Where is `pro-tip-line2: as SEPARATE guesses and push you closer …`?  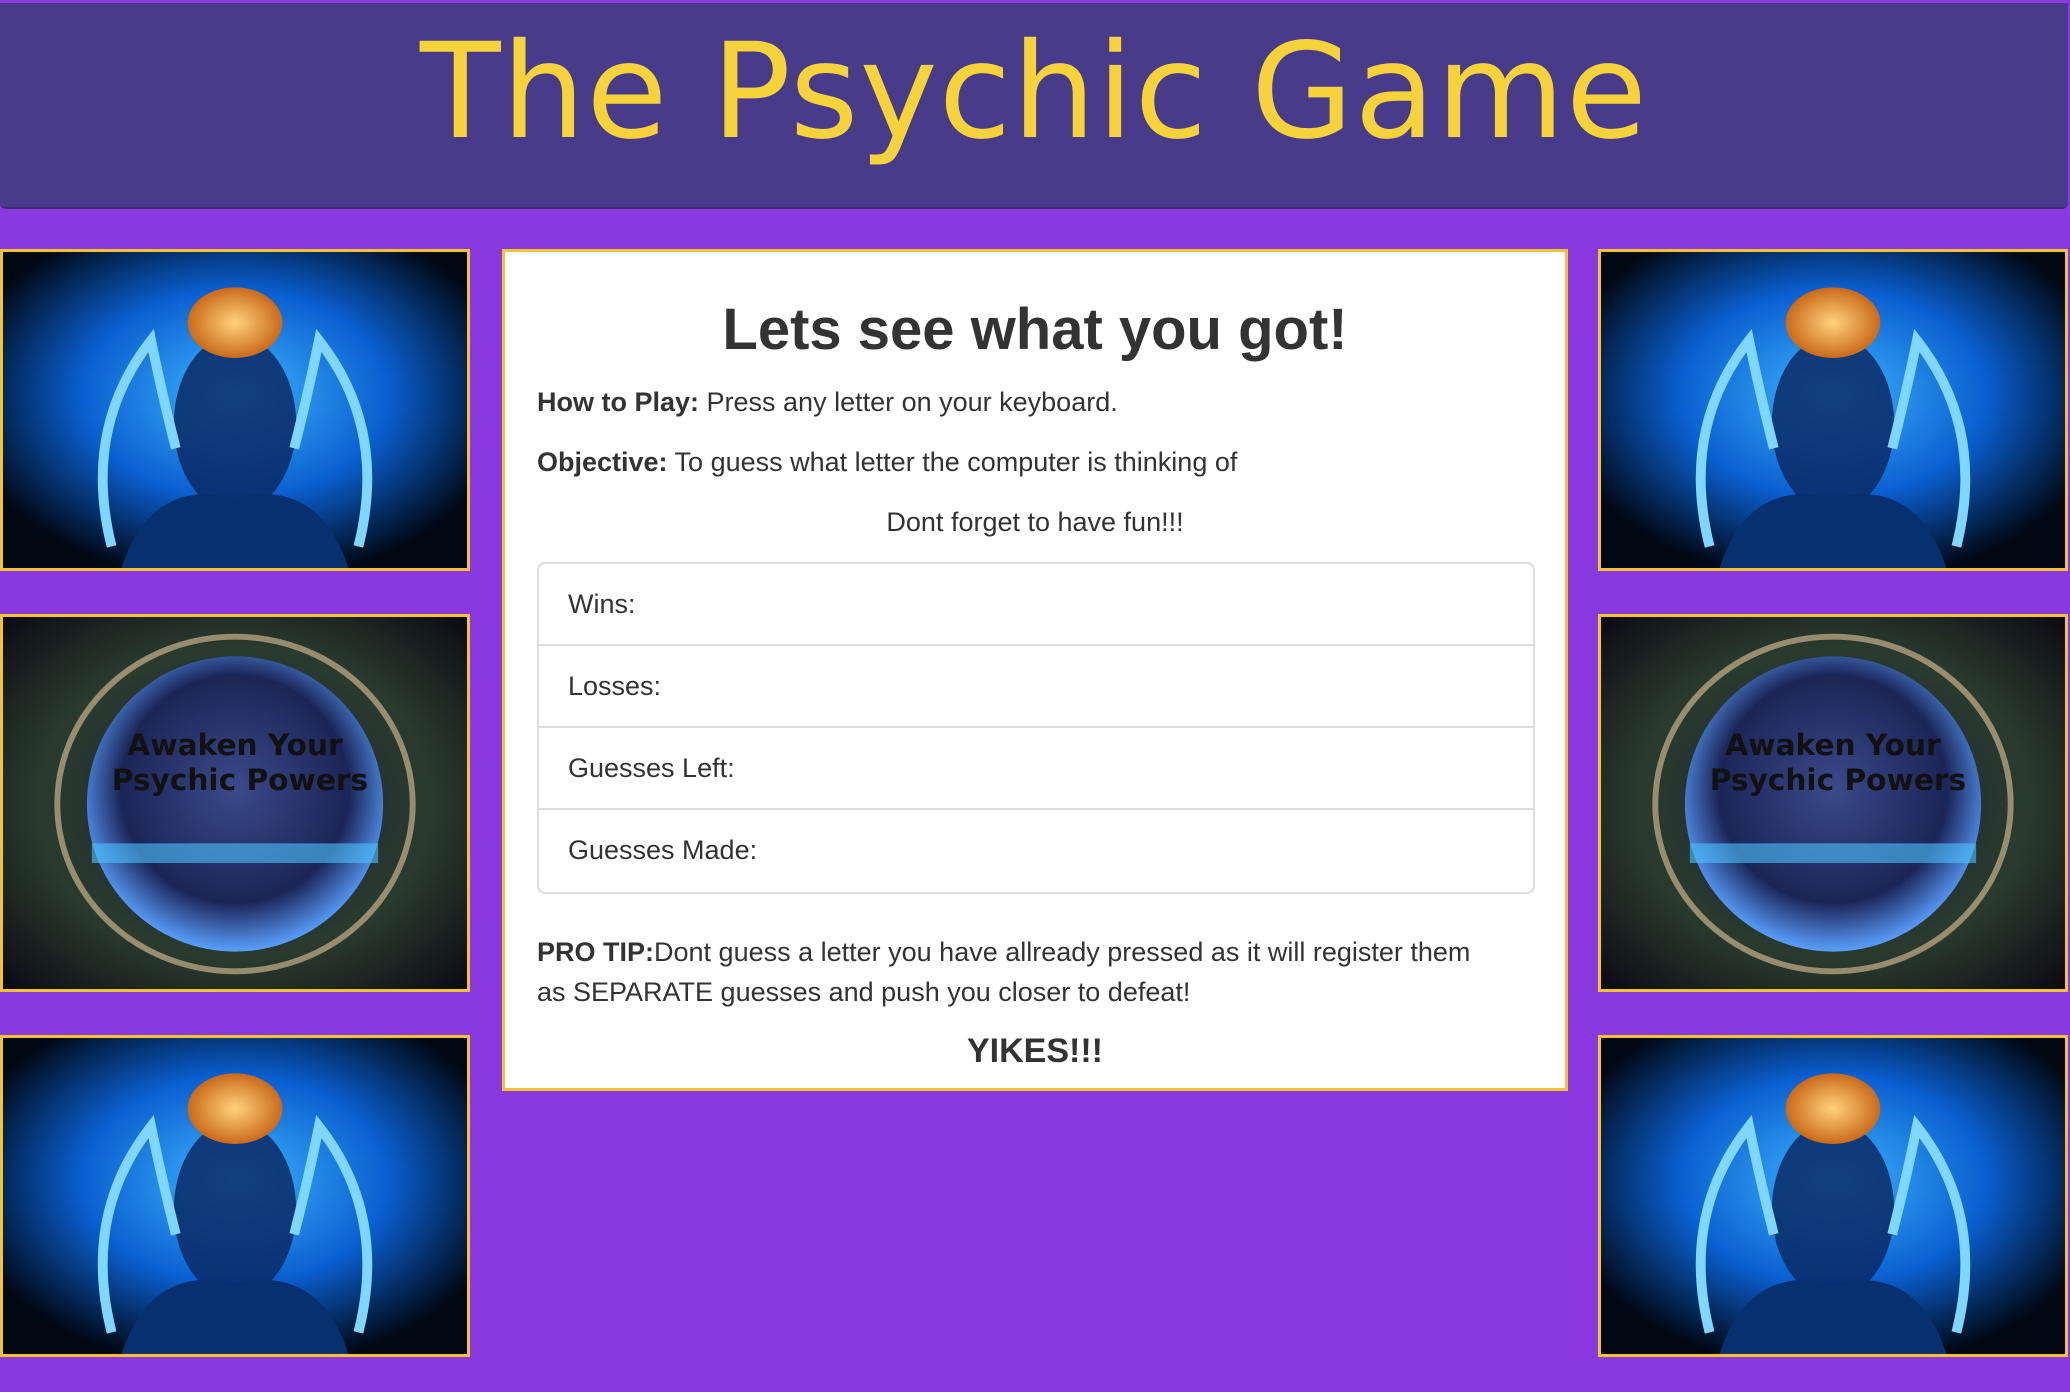 pro-tip-line2: as SEPARATE guesses and push you closer … is located at coordinates (864, 992).